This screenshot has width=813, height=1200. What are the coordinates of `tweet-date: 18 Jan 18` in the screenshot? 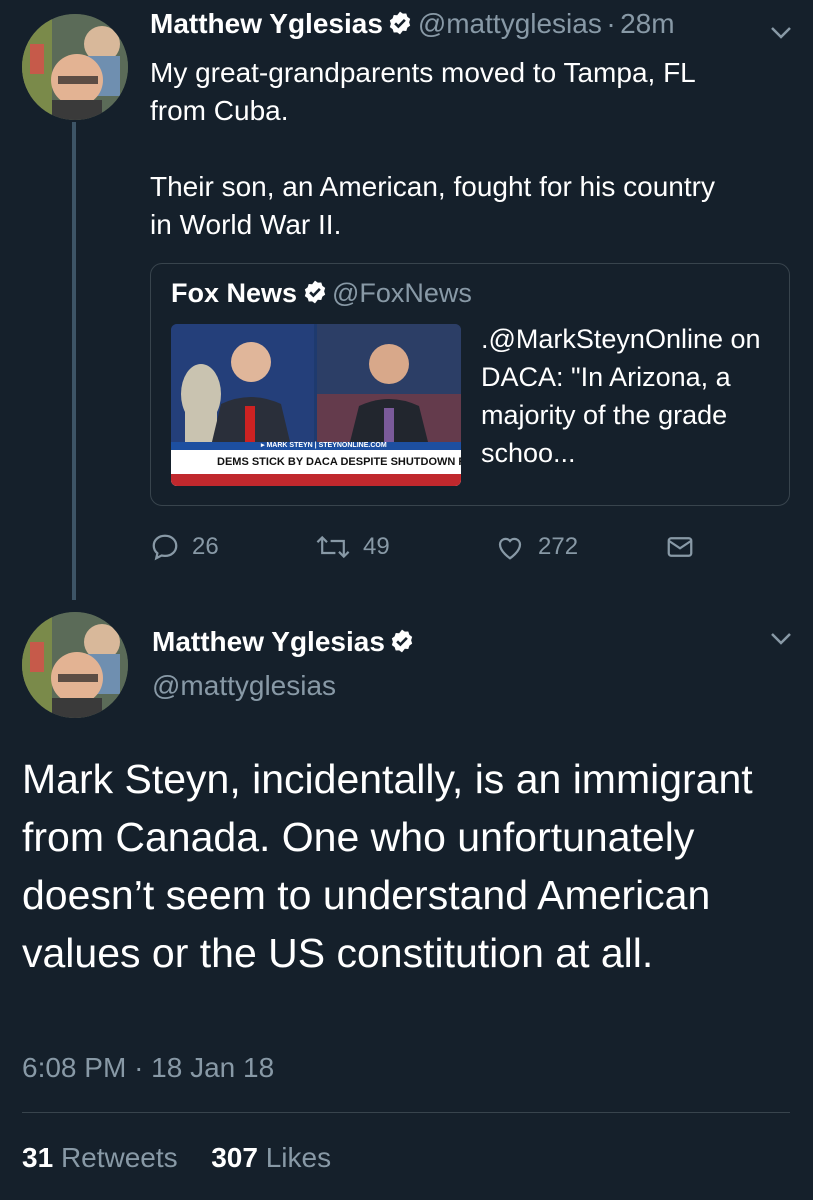 It's located at (213, 1067).